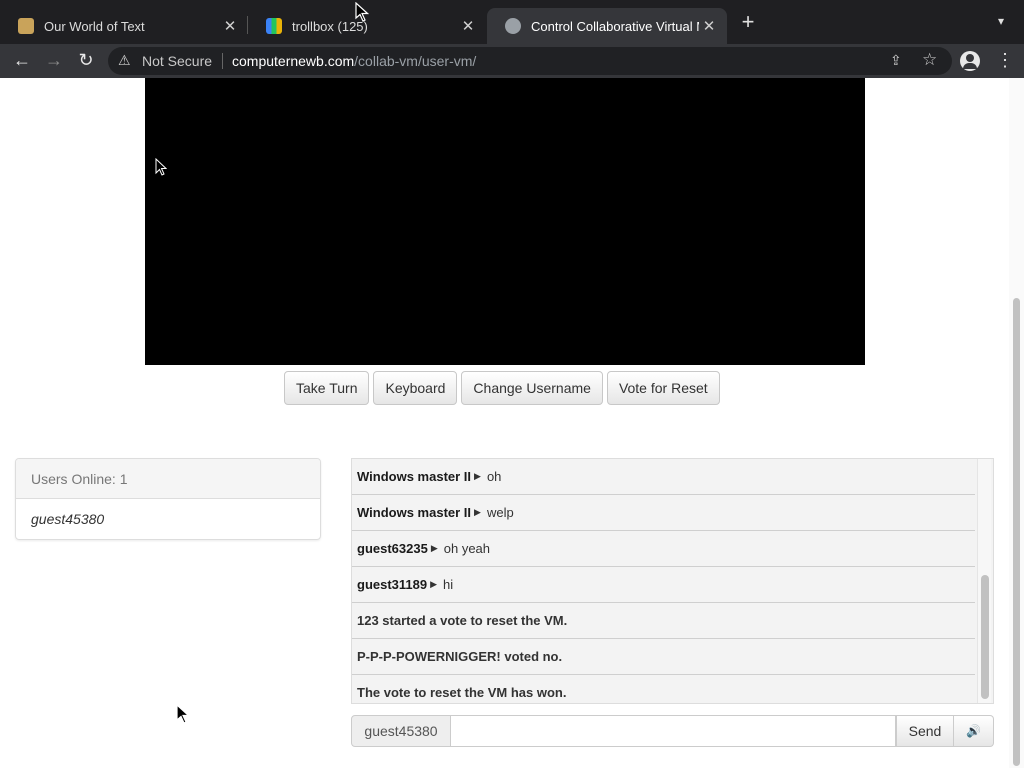 This screenshot has width=1024, height=768. Describe the element at coordinates (663, 388) in the screenshot. I see `vote-for-reset-button: Vote for Reset` at that location.